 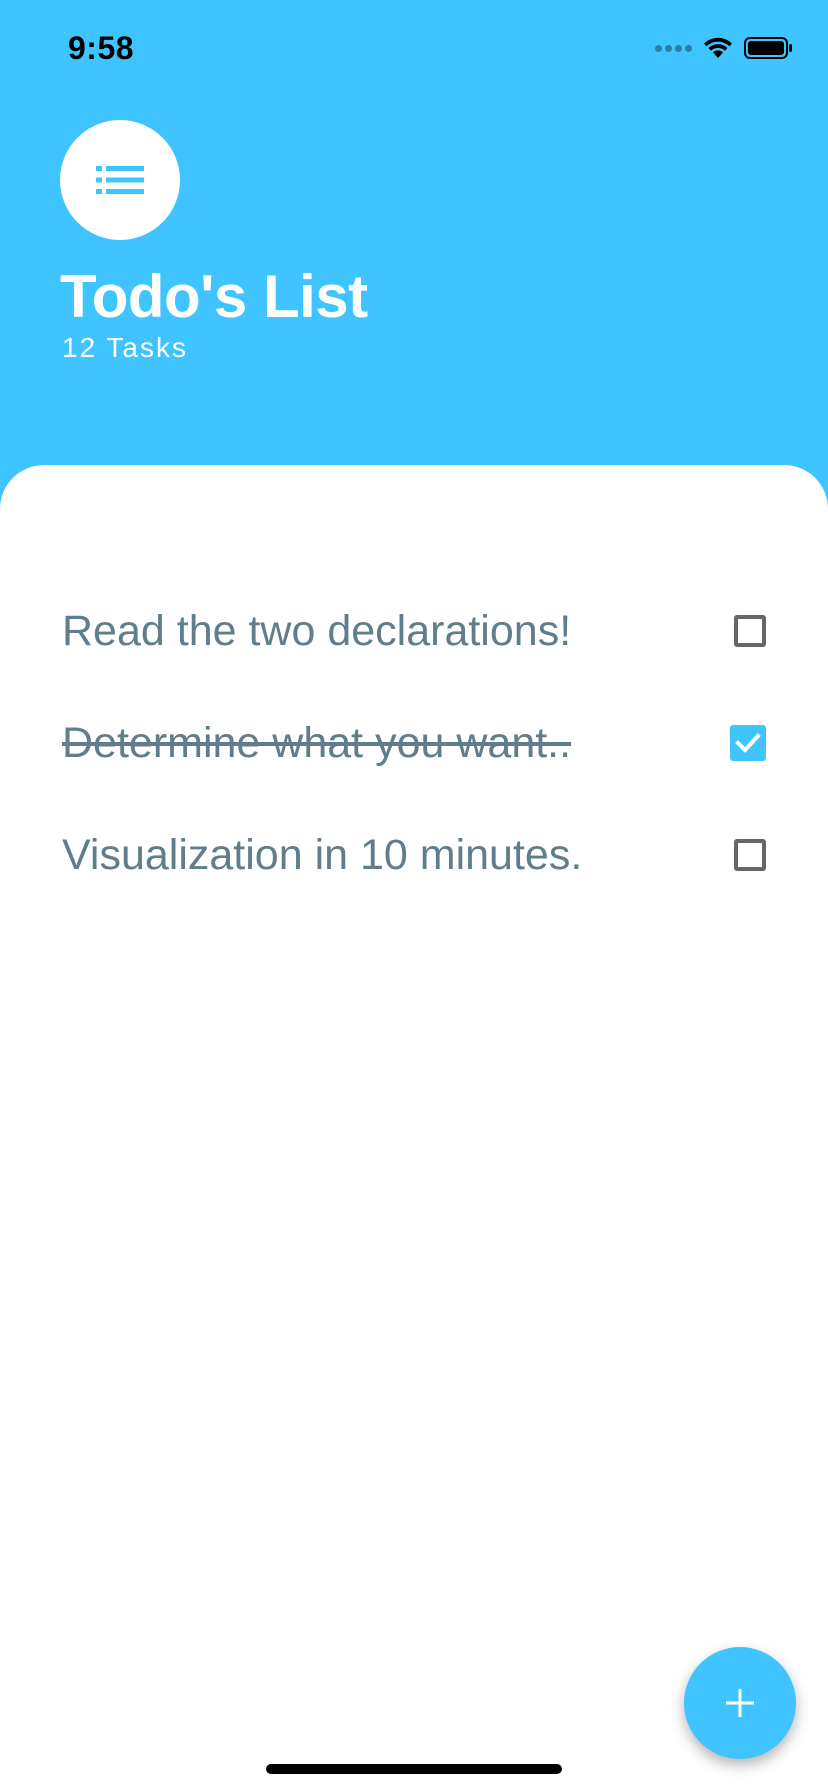 I want to click on home-indicator, so click(x=414, y=1769).